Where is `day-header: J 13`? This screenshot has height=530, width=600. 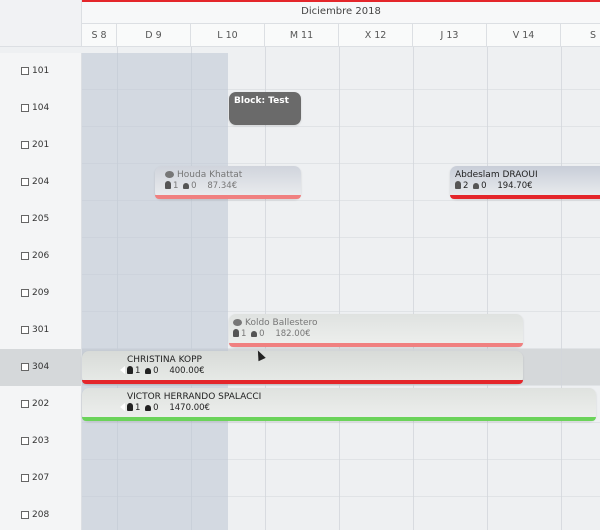 day-header: J 13 is located at coordinates (450, 35).